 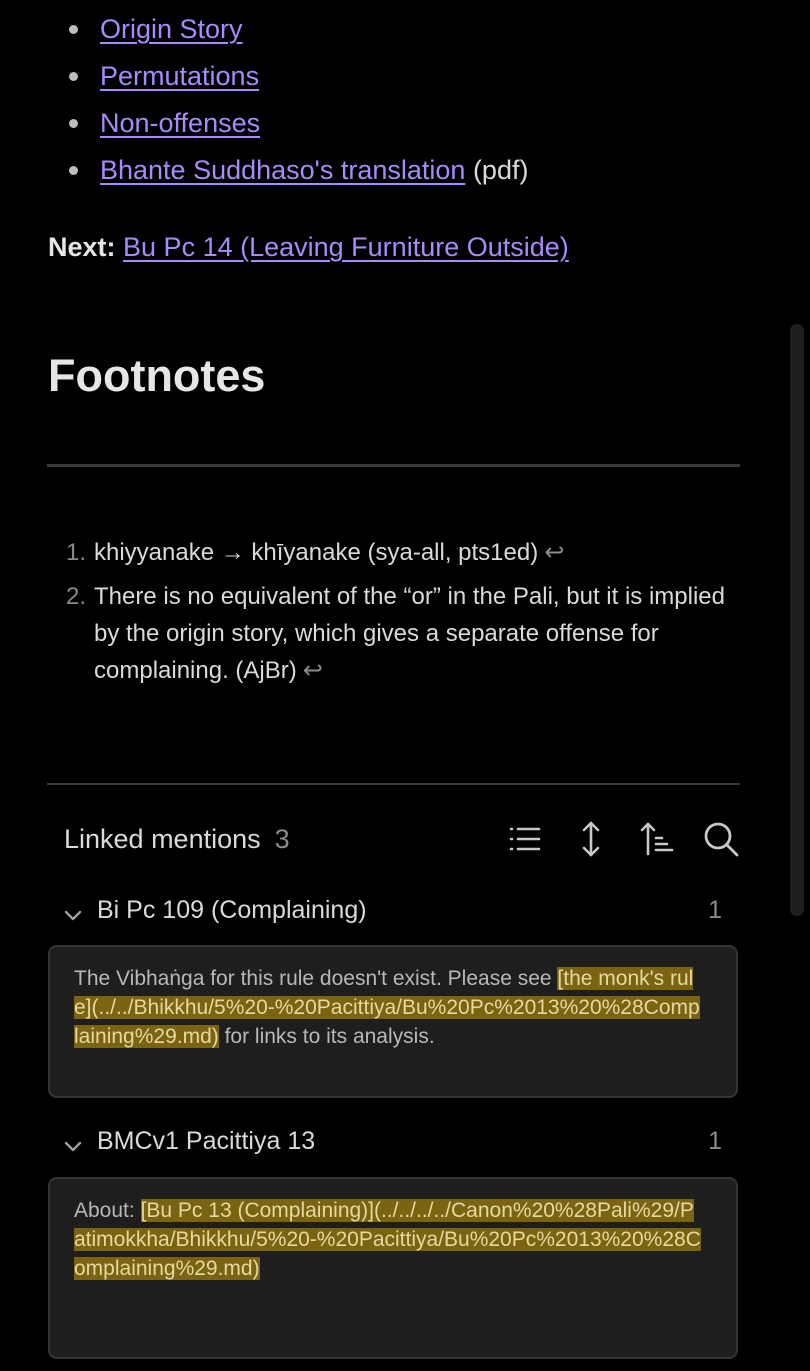 I want to click on non-offenses-link: Non-offenses, so click(x=180, y=123).